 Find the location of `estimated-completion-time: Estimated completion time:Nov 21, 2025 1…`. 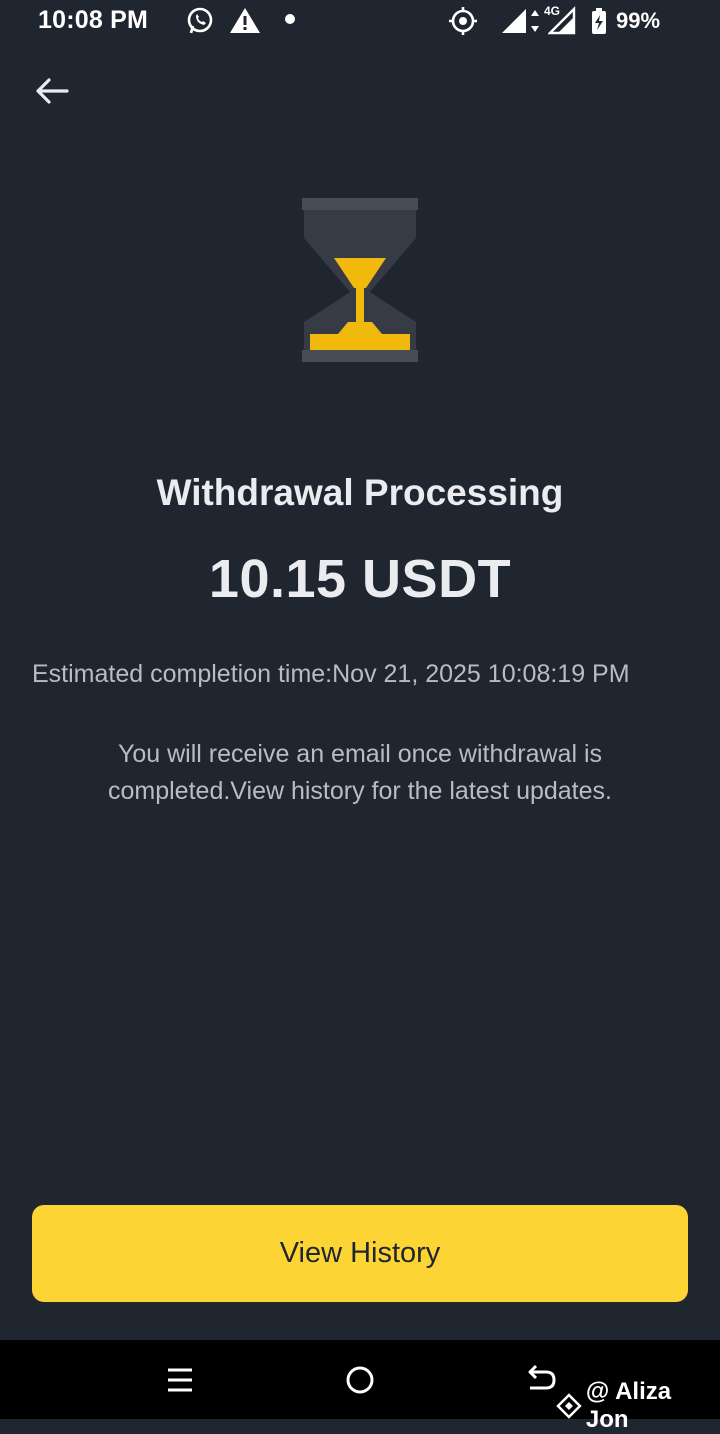

estimated-completion-time: Estimated completion time:Nov 21, 2025 1… is located at coordinates (331, 674).